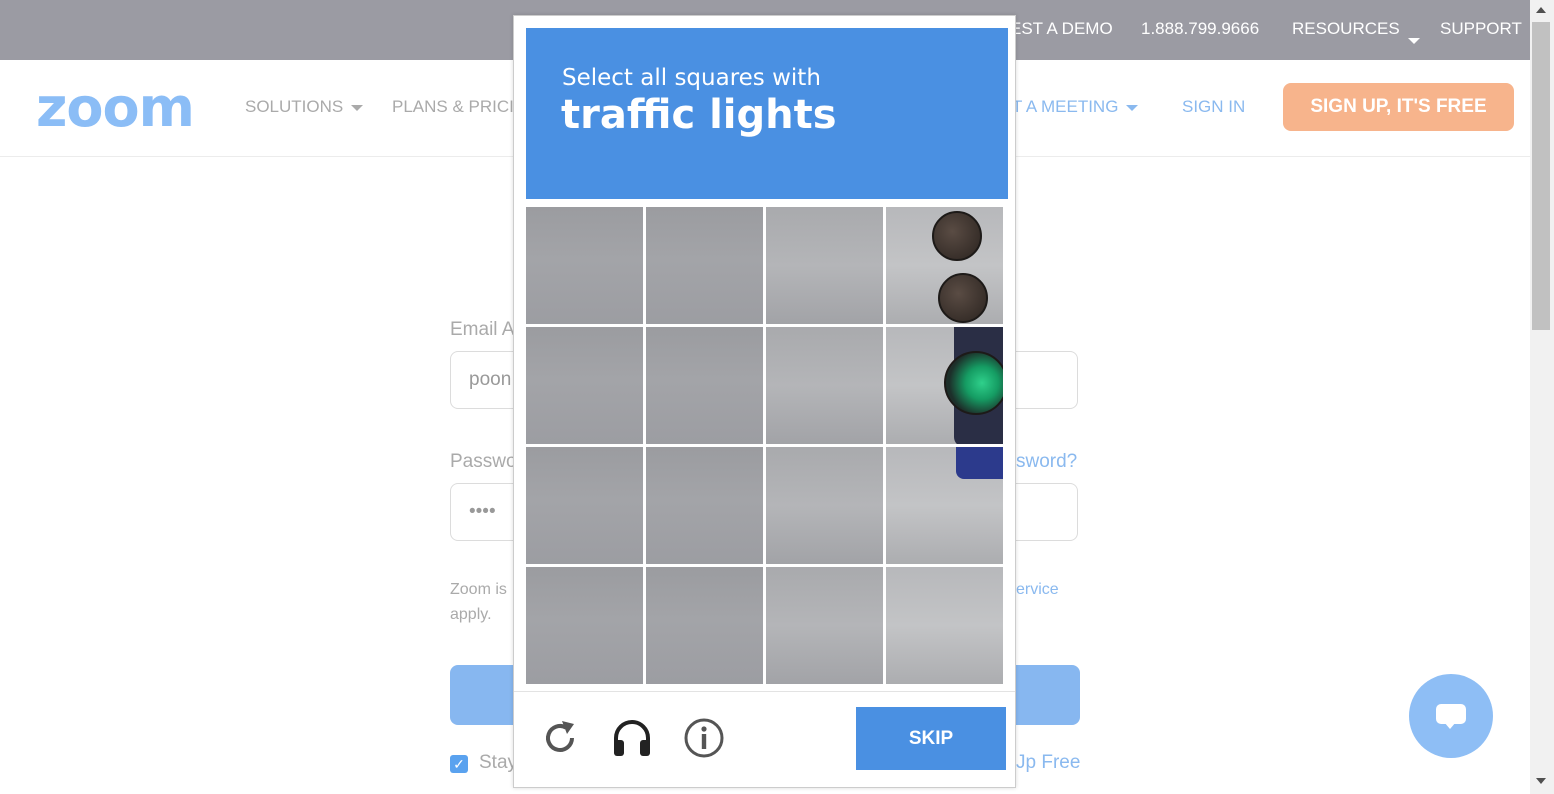  I want to click on traffic-light-green-lamp, so click(973, 383).